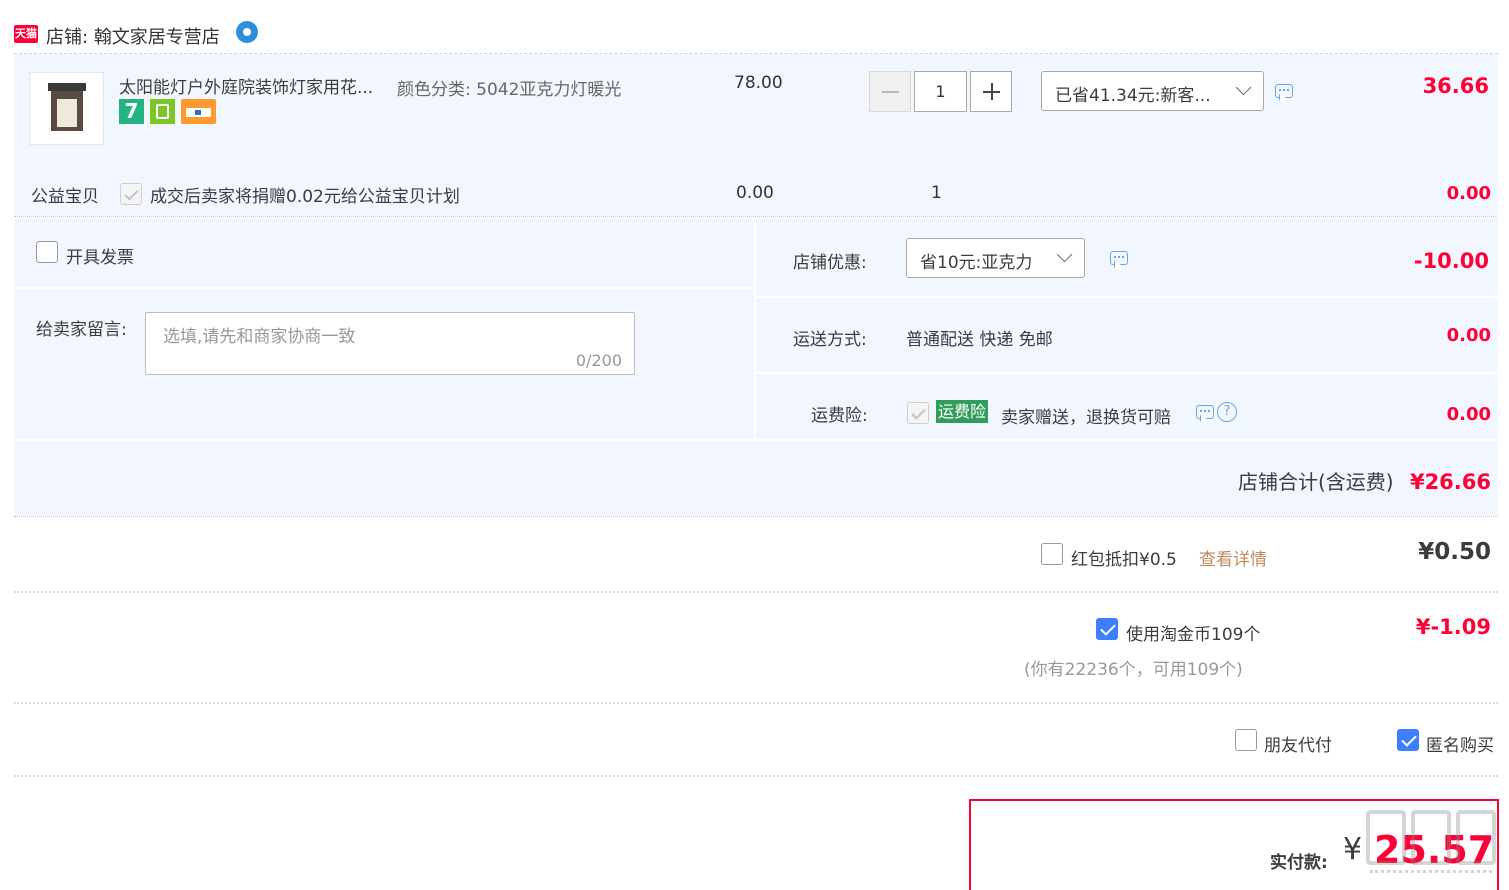 The height and width of the screenshot is (890, 1509). I want to click on red-packet-details-link: 查看详情, so click(1233, 557).